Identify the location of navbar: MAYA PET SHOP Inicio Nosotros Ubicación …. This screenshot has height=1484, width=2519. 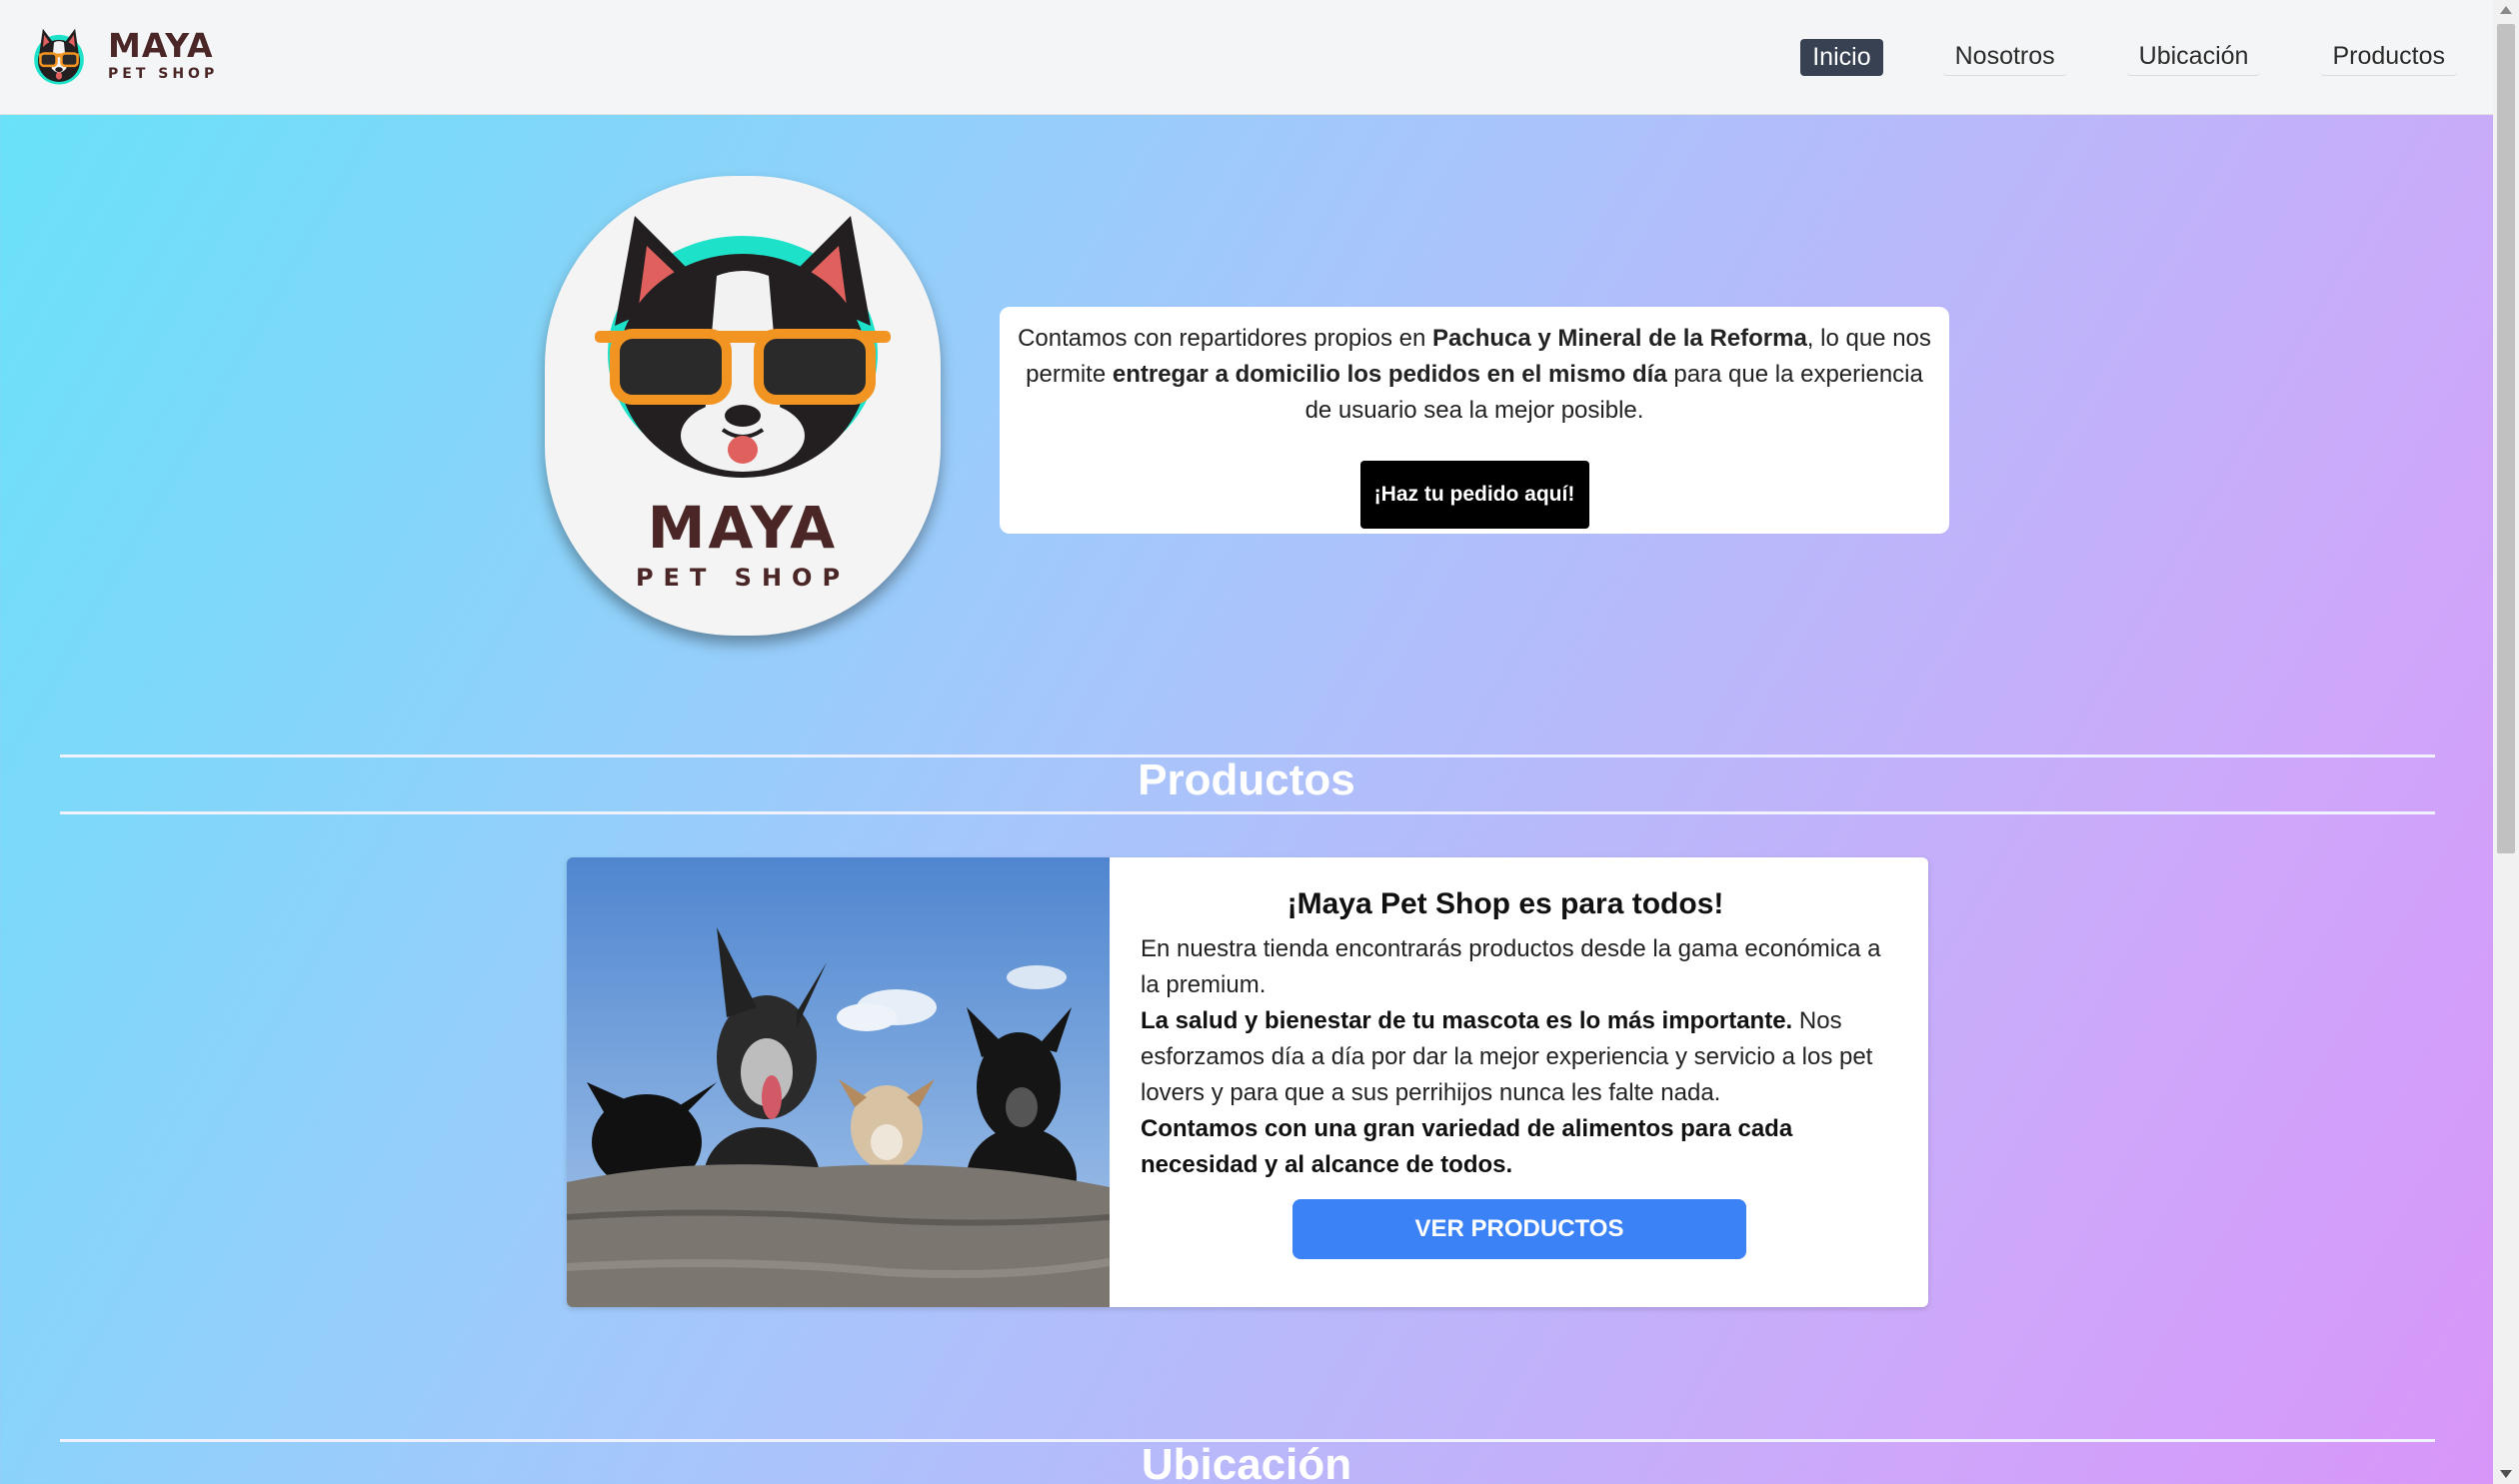
(1246, 57).